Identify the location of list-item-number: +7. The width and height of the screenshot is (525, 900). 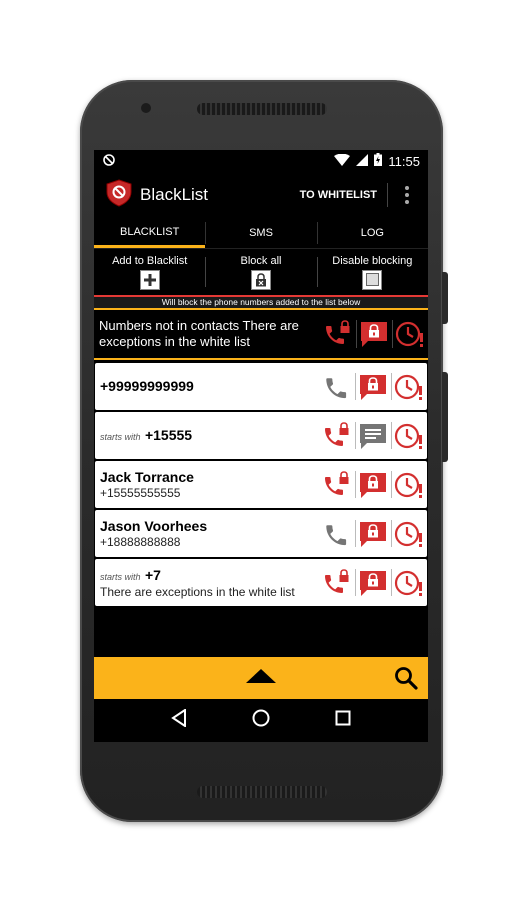
(152, 574).